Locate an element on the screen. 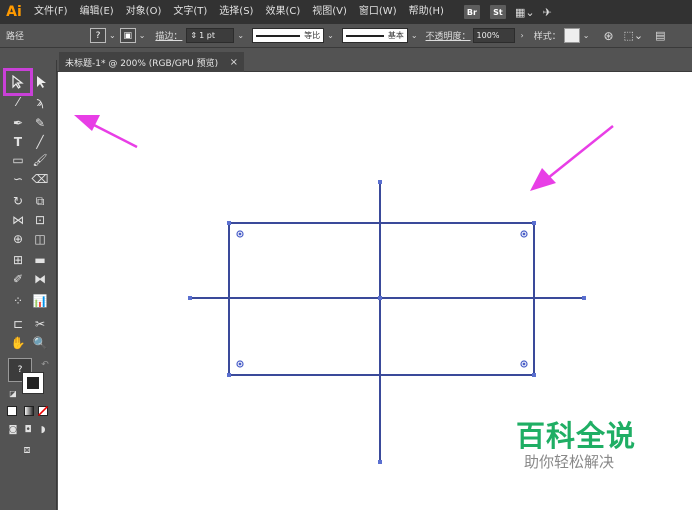 The height and width of the screenshot is (510, 692). symbol-sprayer-tool-icon: ⁘ is located at coordinates (18, 301).